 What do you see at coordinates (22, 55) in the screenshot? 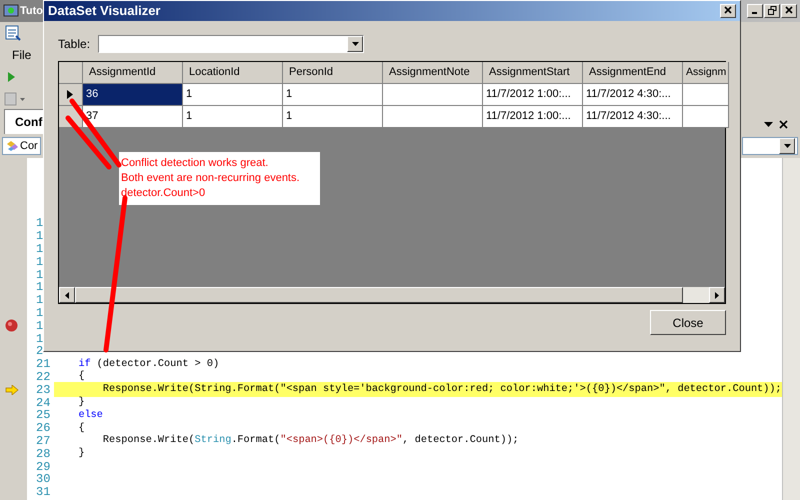
I see `menu-item: File` at bounding box center [22, 55].